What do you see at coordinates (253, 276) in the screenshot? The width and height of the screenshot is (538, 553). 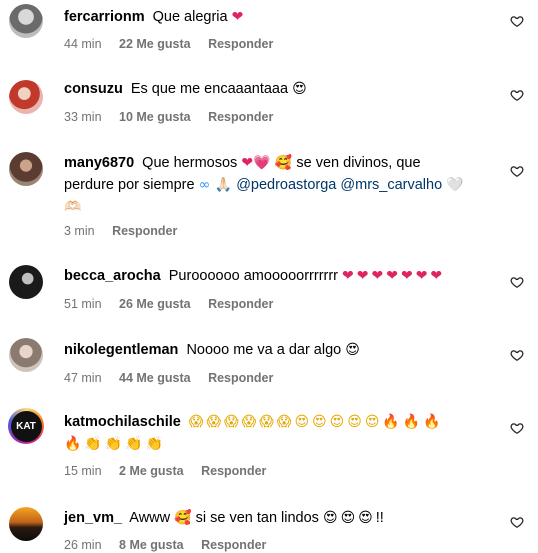 I see `comment-text: Puroooooo amooooorrrrrrr` at bounding box center [253, 276].